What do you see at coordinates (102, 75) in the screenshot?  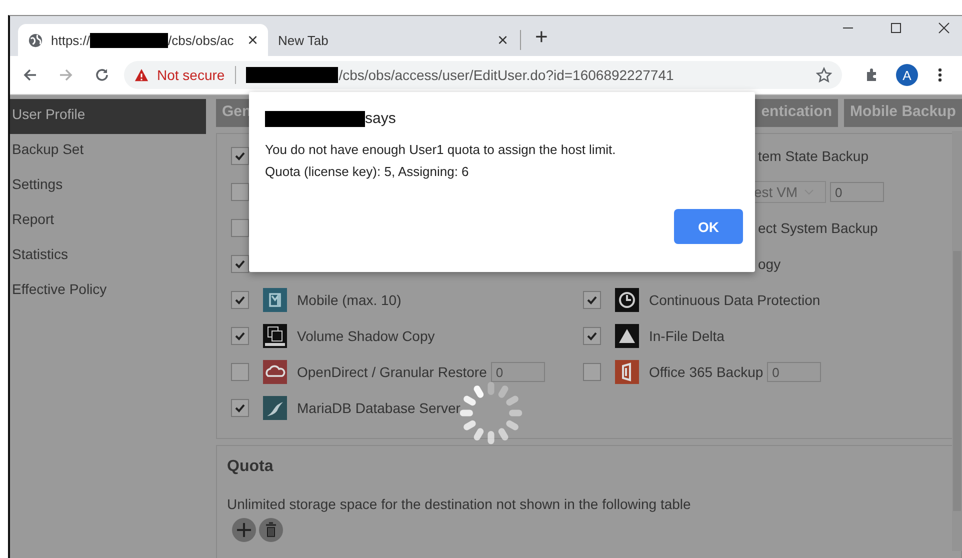 I see `reload-icon` at bounding box center [102, 75].